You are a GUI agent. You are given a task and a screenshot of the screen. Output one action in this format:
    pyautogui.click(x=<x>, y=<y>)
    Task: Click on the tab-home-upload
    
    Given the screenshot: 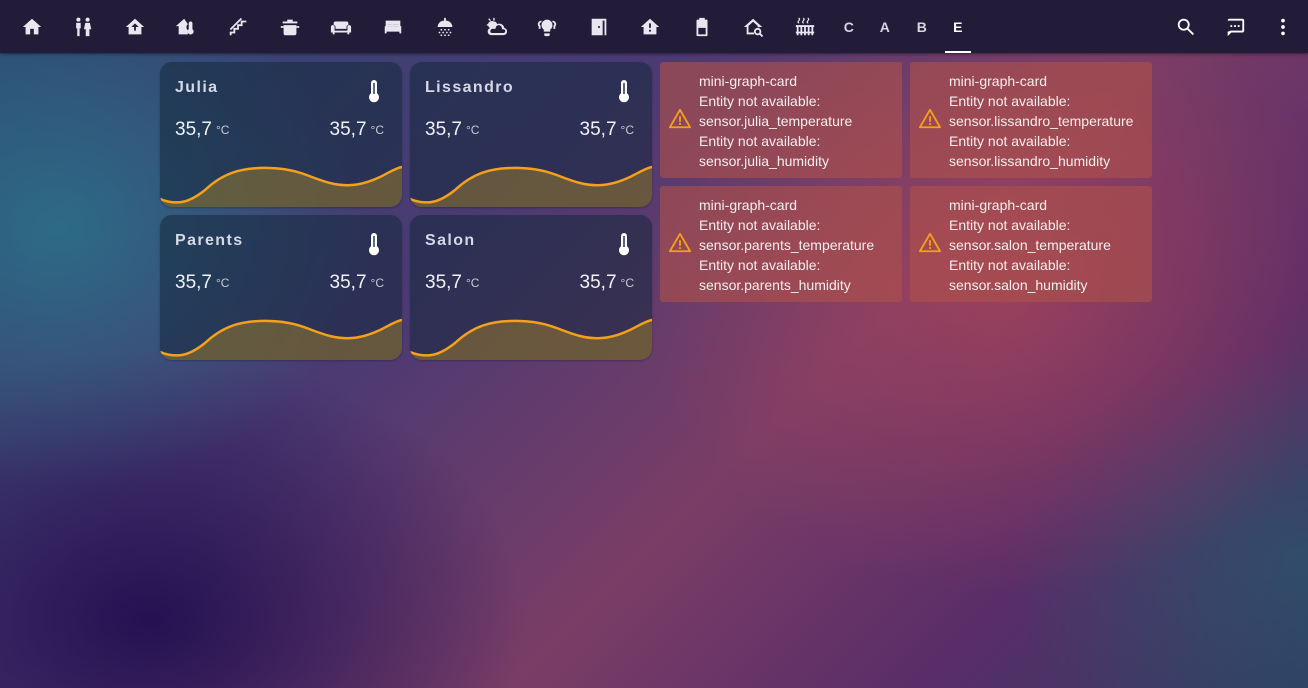 What is the action you would take?
    pyautogui.click(x=135, y=26)
    